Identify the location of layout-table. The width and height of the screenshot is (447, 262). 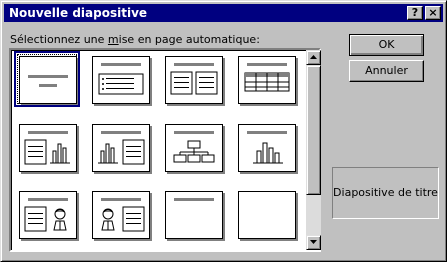
(267, 80).